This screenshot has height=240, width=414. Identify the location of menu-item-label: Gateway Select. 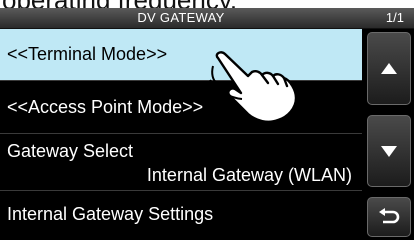
(70, 151).